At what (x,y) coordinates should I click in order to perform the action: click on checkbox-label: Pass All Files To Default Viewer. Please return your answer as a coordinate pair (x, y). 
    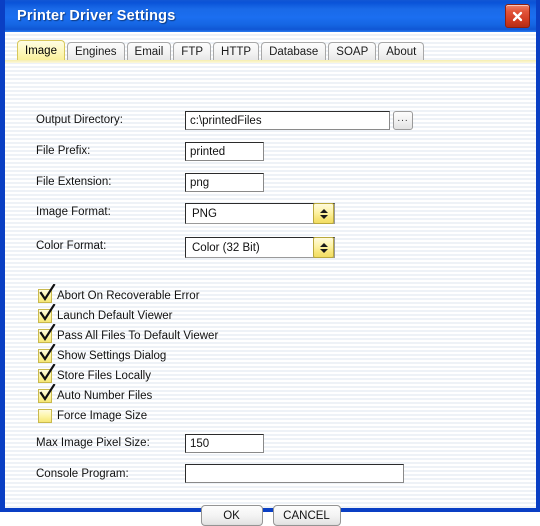
    Looking at the image, I should click on (138, 336).